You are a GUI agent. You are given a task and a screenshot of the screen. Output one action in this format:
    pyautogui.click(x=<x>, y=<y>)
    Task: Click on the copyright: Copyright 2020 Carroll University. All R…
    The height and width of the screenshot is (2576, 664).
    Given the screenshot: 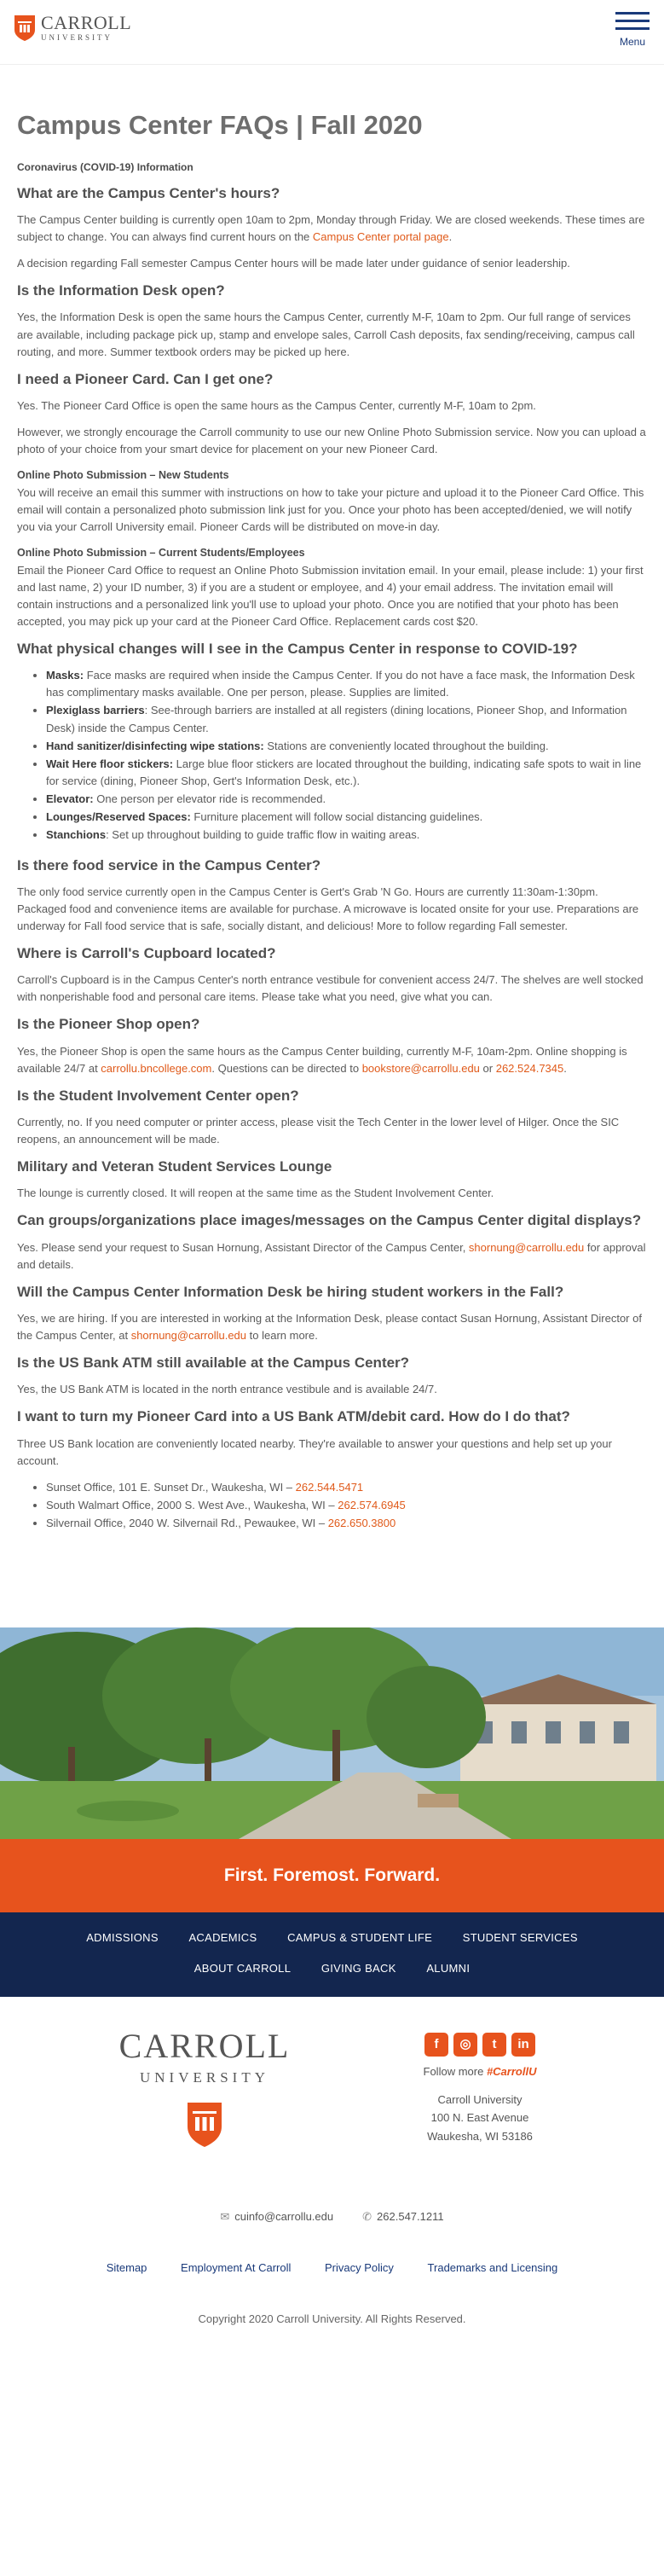 What is the action you would take?
    pyautogui.click(x=332, y=2318)
    